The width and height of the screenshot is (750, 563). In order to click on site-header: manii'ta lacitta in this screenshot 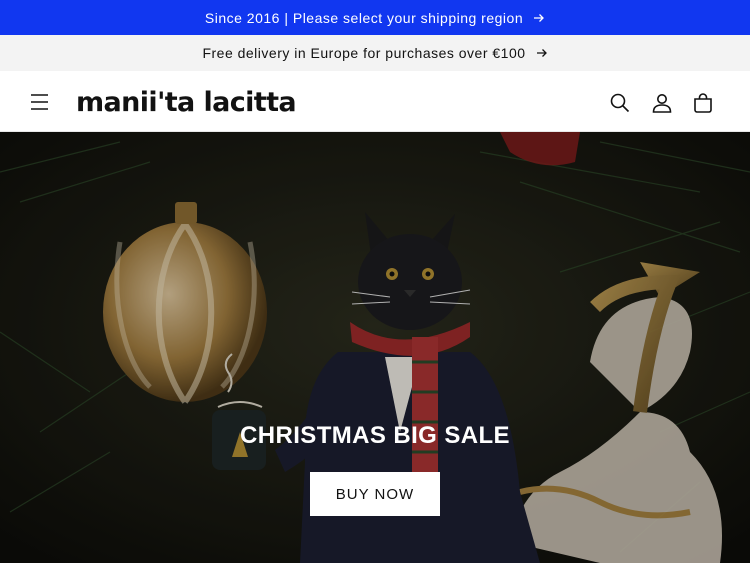, I will do `click(375, 101)`.